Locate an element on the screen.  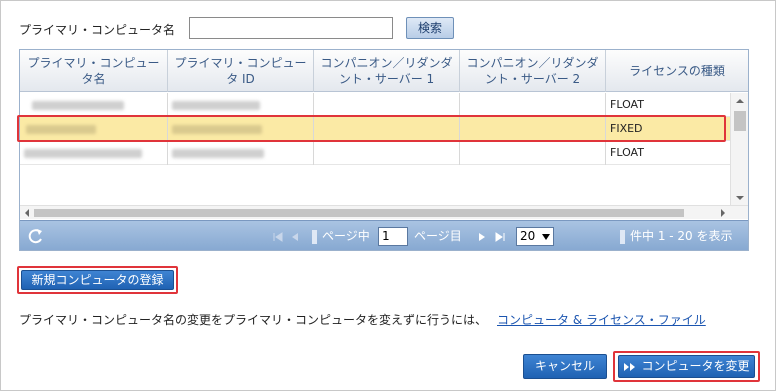
pager-bar: ページ中 1 ページ目 20 件中 1 - 20 を表示 is located at coordinates (384, 235).